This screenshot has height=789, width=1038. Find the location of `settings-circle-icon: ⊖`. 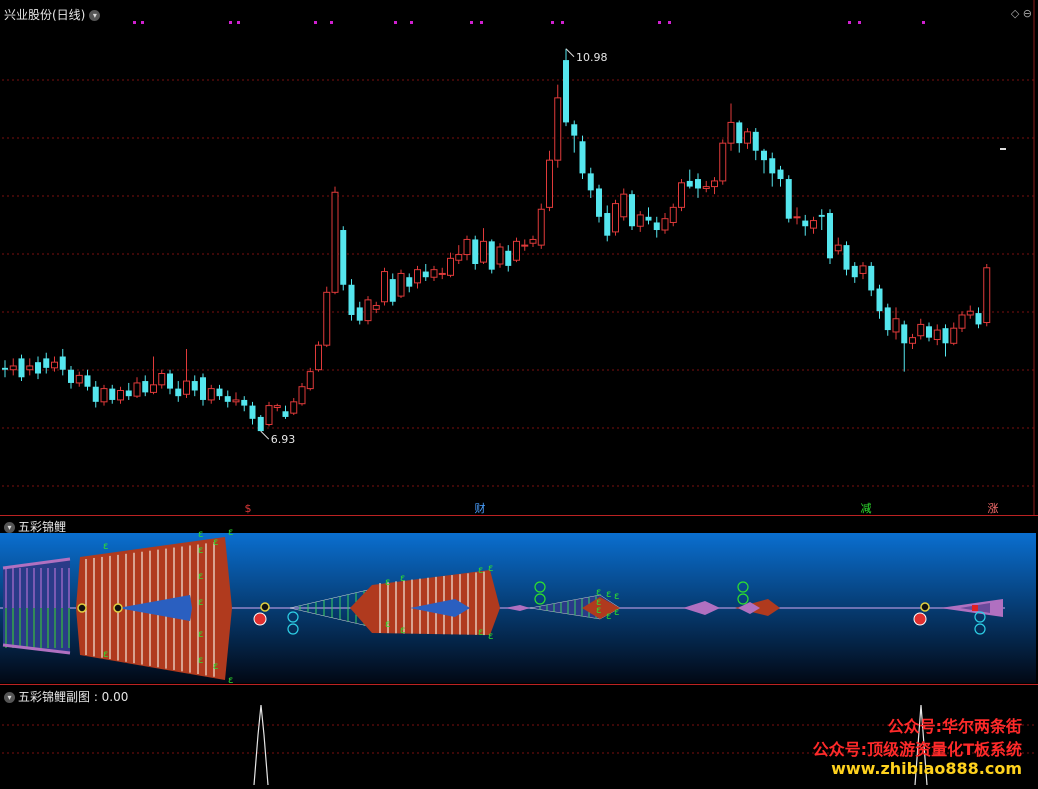

settings-circle-icon: ⊖ is located at coordinates (1027, 13).